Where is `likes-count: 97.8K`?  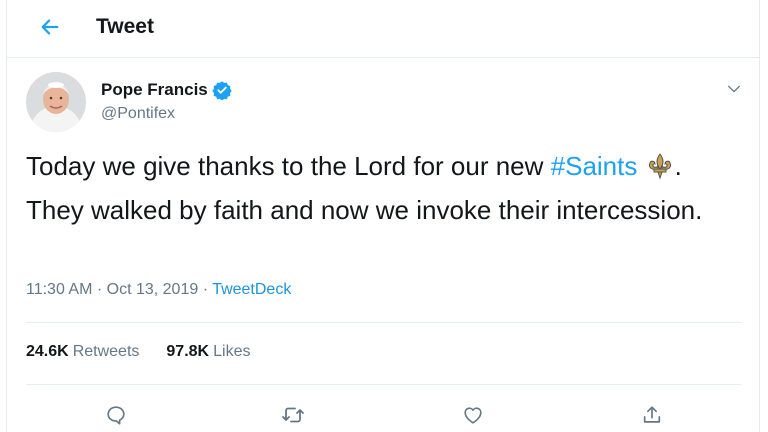
likes-count: 97.8K is located at coordinates (188, 351).